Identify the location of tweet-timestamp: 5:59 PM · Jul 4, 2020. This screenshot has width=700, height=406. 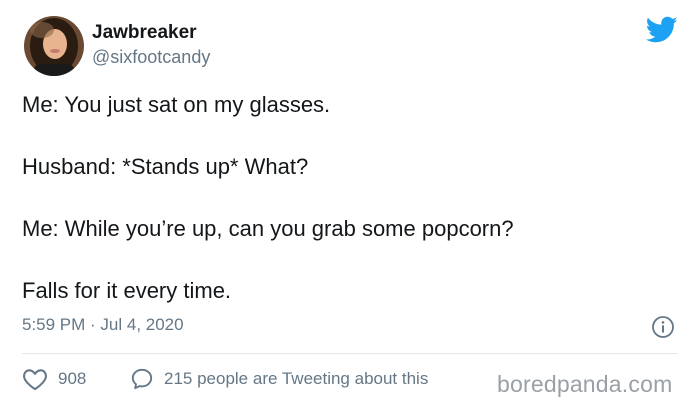
(103, 325).